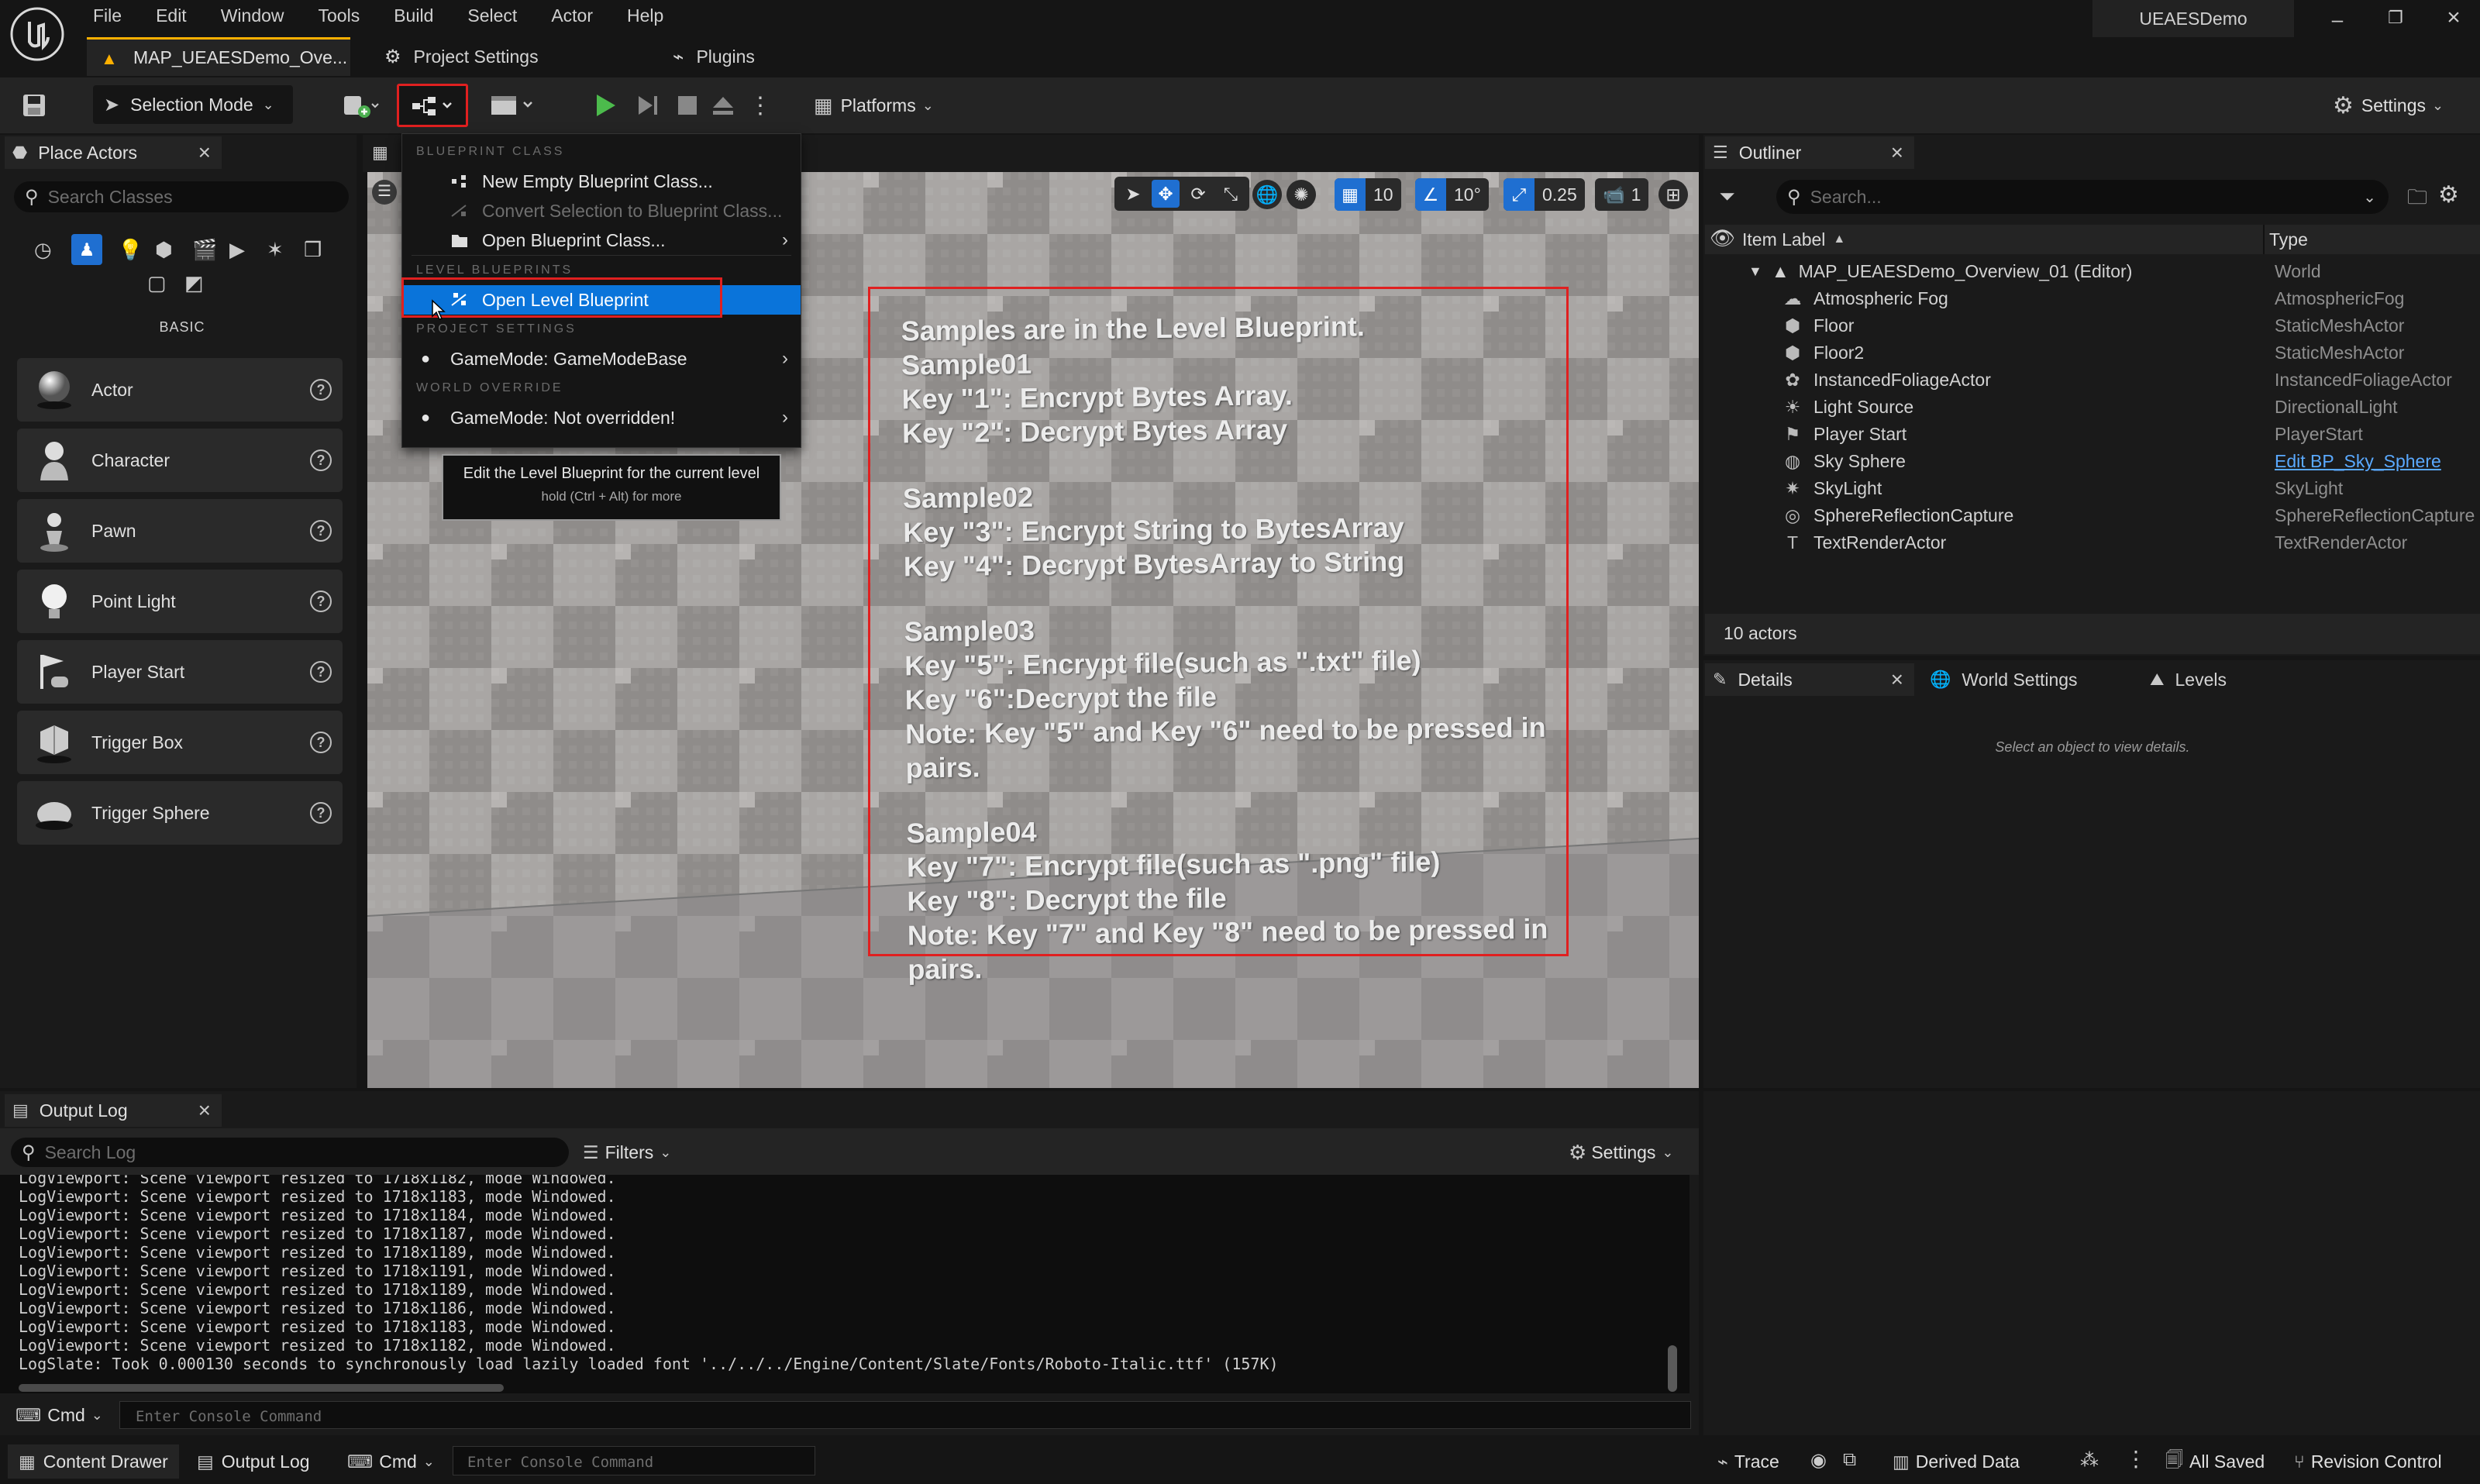  Describe the element at coordinates (601, 240) in the screenshot. I see `open-blueprint-class-item: Open Blueprint Class... ›` at that location.